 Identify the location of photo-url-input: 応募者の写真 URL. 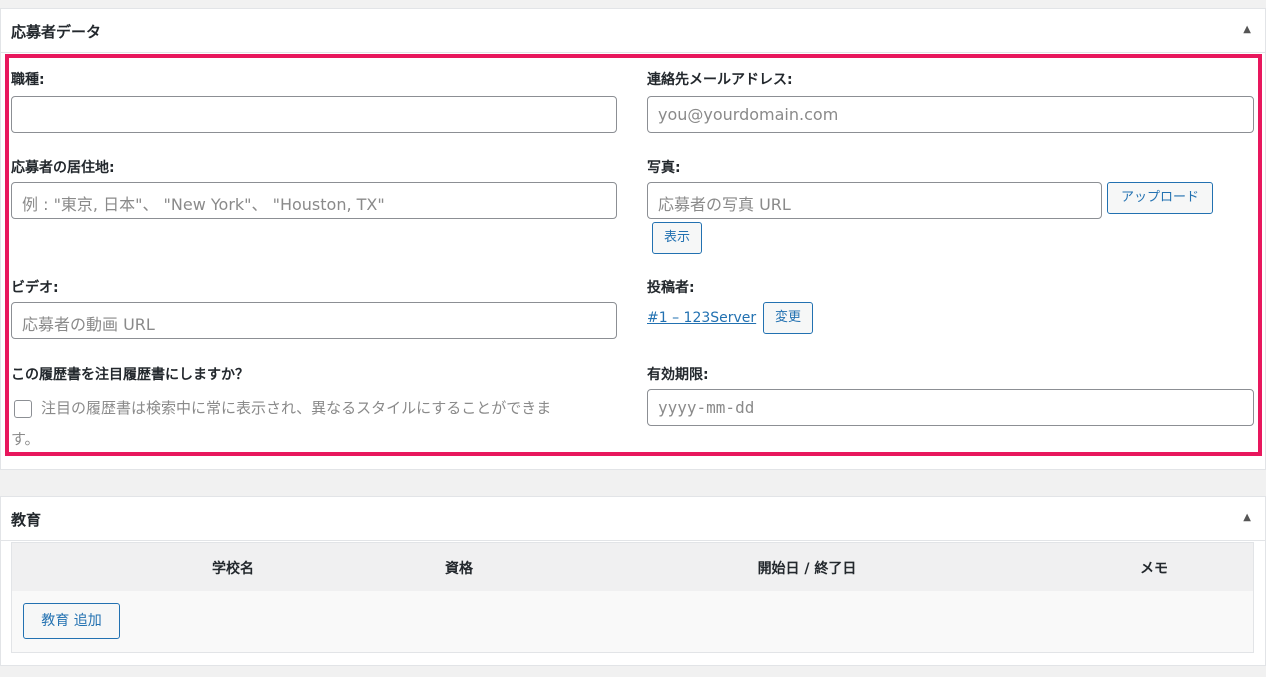
(874, 200).